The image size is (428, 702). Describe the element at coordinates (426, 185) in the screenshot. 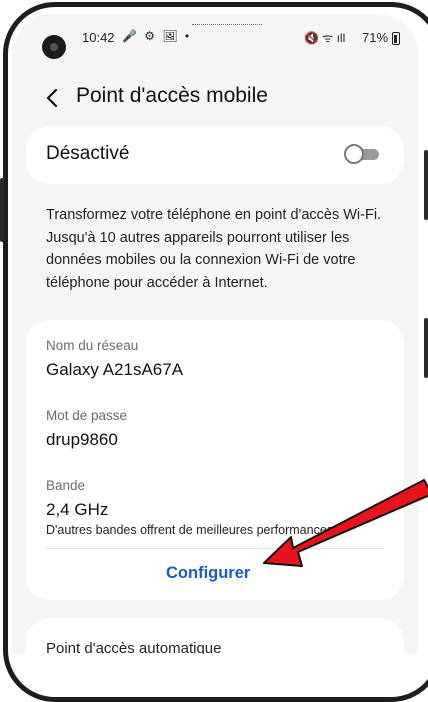

I see `power-button` at that location.